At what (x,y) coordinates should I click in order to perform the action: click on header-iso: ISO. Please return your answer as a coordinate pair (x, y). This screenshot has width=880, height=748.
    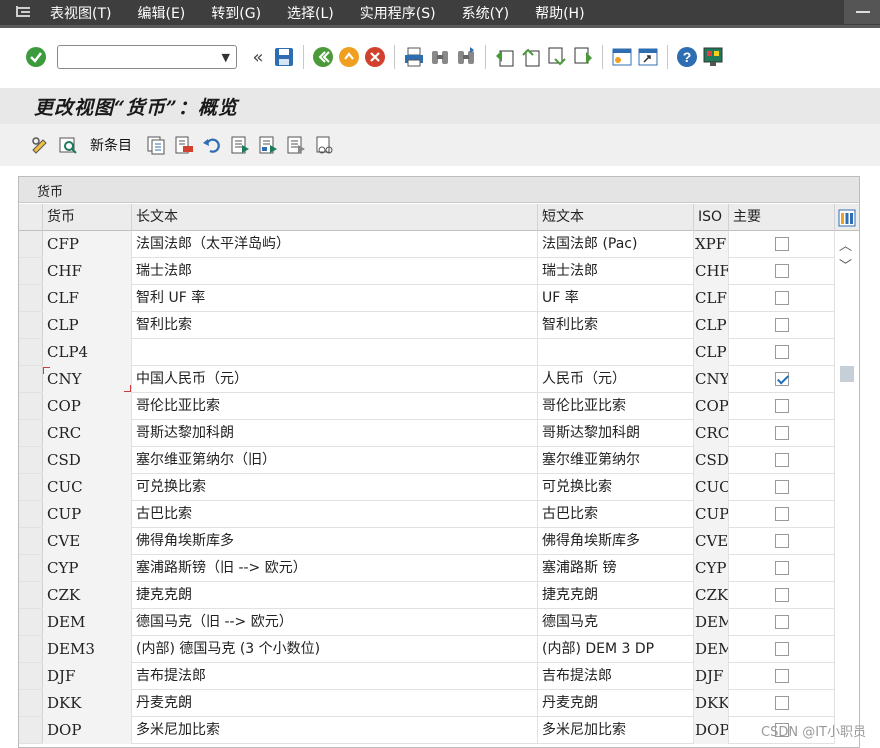
    Looking at the image, I should click on (711, 217).